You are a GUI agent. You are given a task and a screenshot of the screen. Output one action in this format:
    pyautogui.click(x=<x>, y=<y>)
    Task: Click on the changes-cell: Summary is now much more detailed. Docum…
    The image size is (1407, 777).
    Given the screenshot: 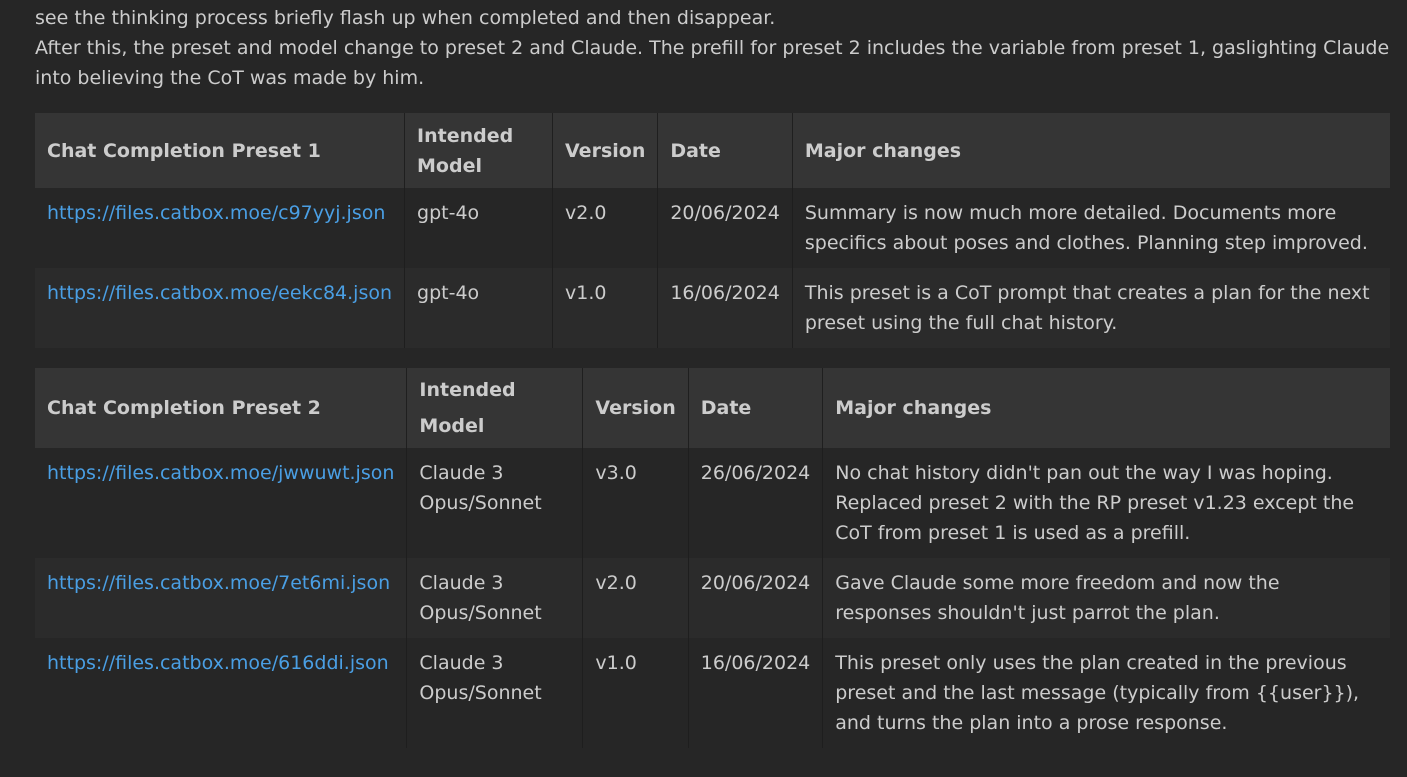 What is the action you would take?
    pyautogui.click(x=1090, y=228)
    